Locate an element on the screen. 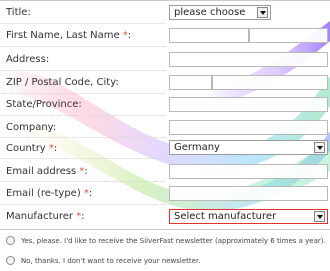  manufacturer-select: Select manufacturer is located at coordinates (248, 216).